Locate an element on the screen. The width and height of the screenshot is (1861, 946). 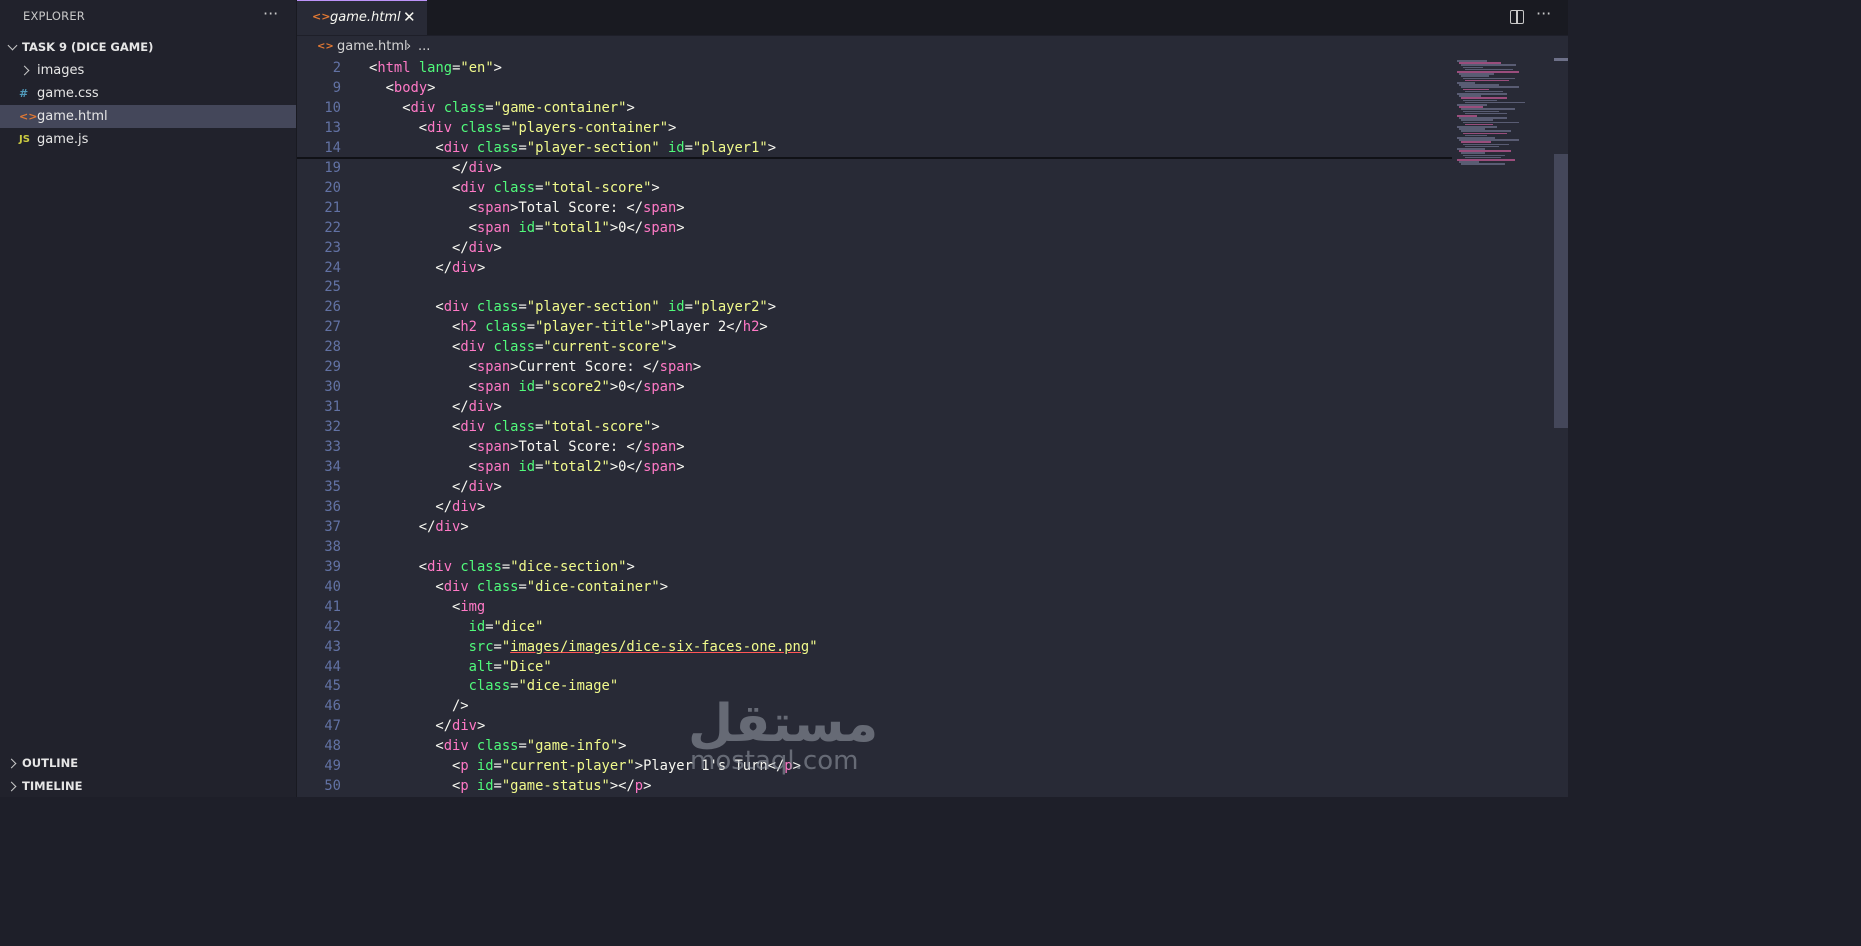
line-number: 38 is located at coordinates (332, 546).